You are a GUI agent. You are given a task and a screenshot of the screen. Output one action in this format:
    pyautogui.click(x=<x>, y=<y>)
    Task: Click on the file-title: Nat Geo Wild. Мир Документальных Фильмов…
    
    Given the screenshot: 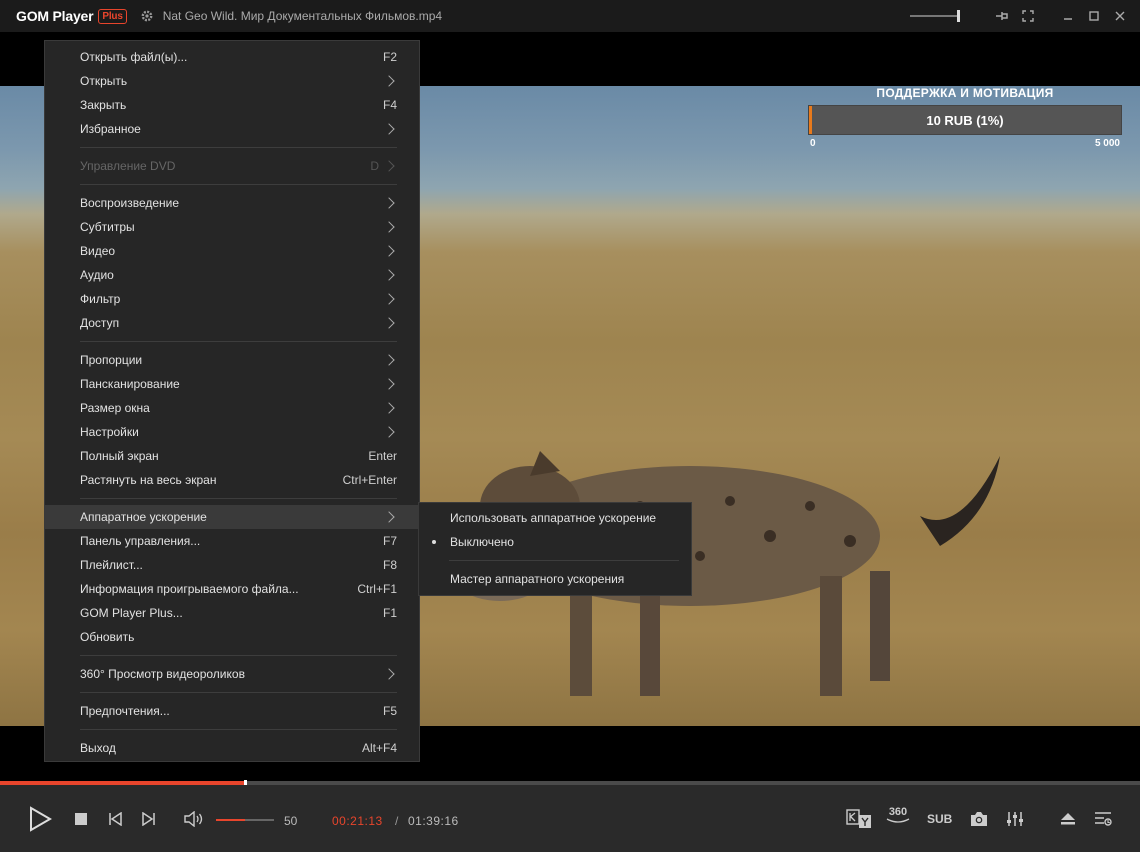 What is the action you would take?
    pyautogui.click(x=302, y=16)
    